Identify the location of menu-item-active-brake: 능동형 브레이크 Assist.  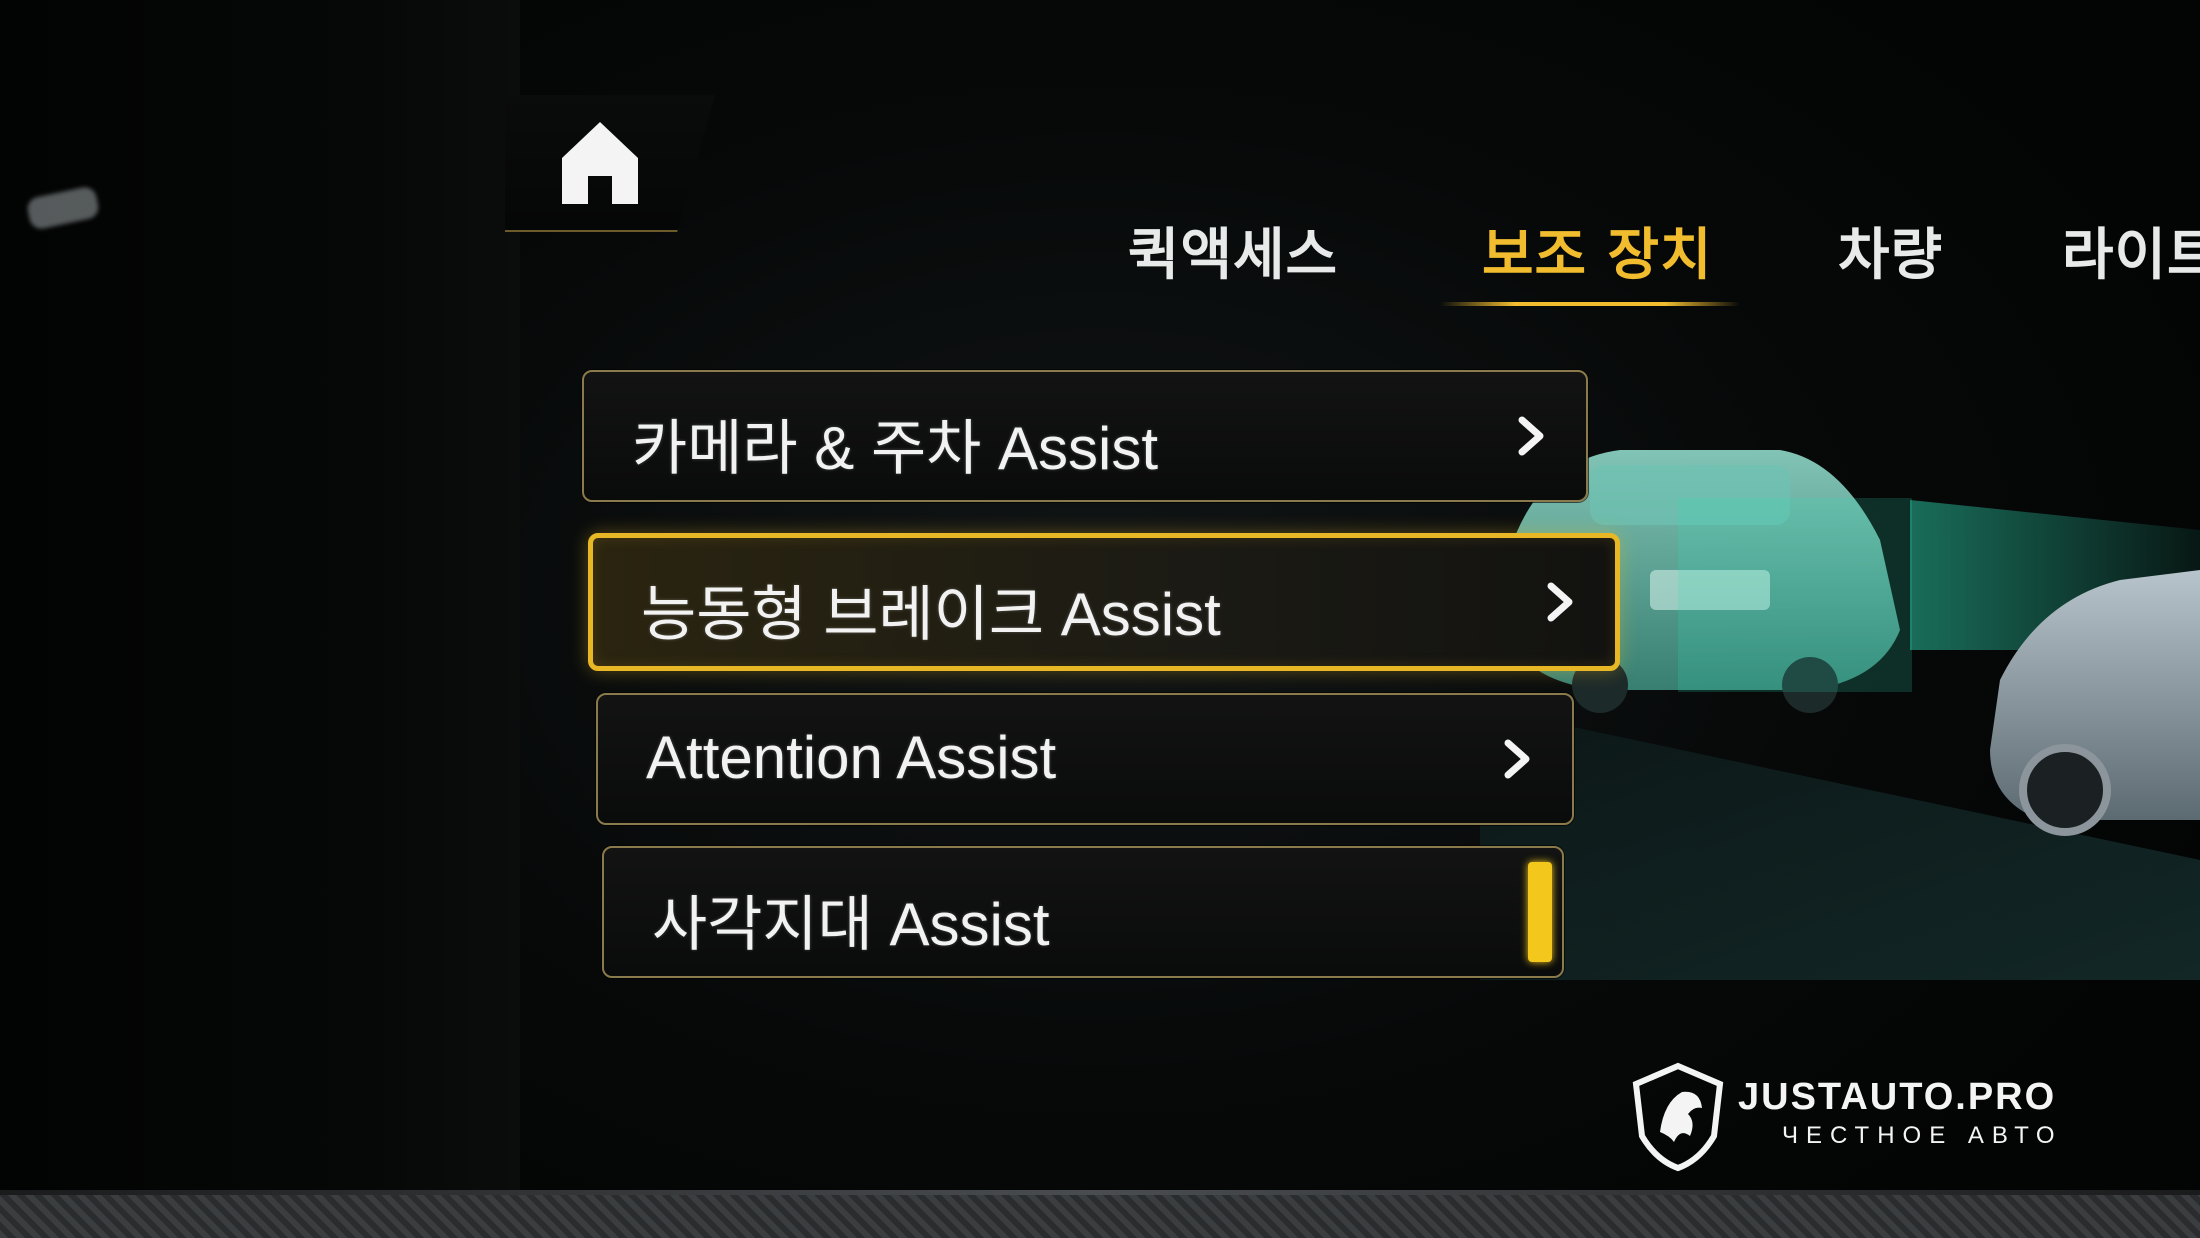
(1104, 602).